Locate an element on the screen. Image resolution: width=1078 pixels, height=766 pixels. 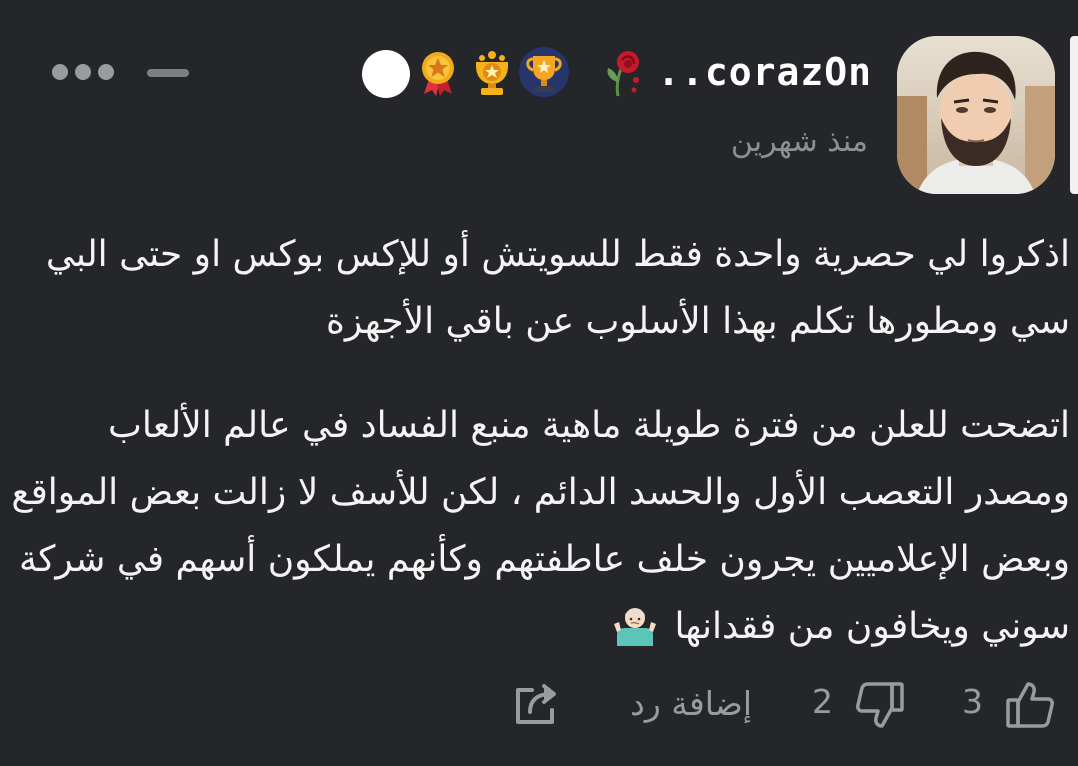
gold-trophy-icon is located at coordinates (492, 72).